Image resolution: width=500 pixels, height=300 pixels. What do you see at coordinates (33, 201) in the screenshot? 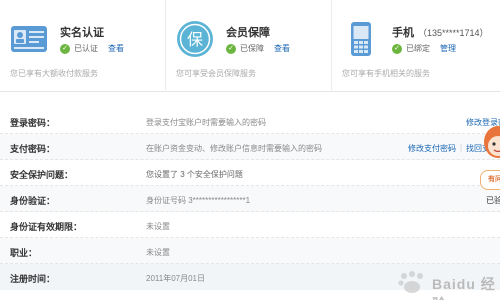
I see `row-label: 身份验证：` at bounding box center [33, 201].